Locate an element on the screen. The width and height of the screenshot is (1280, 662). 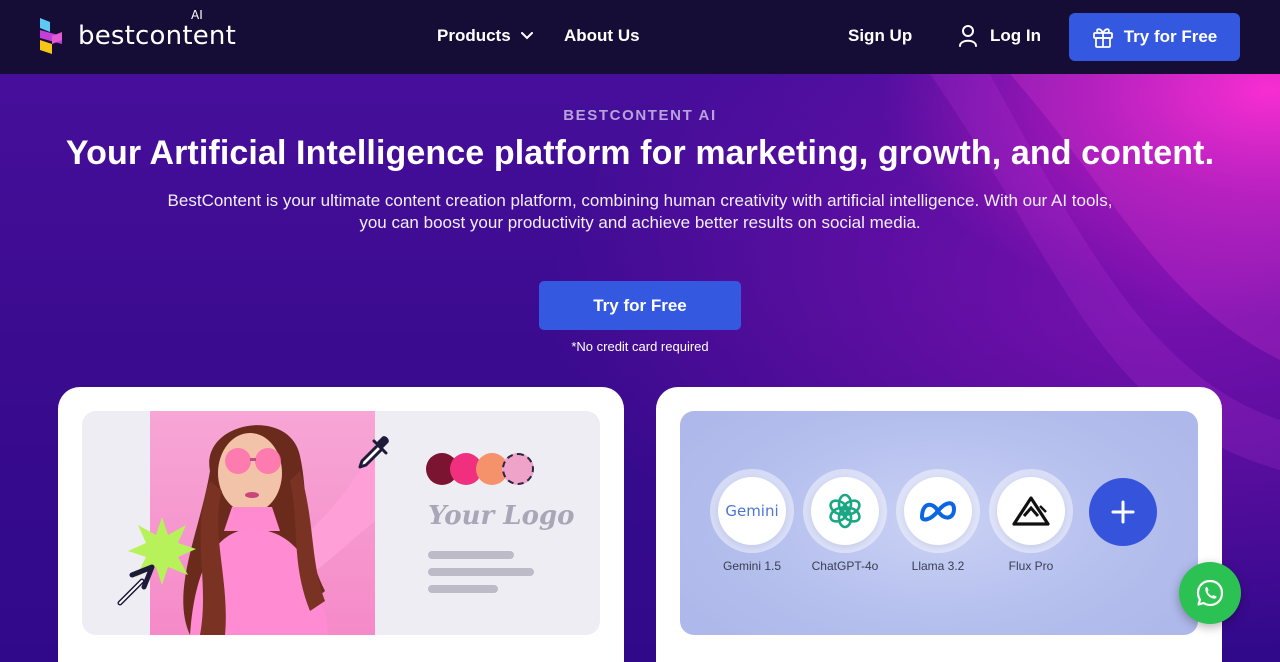
nav-about-label: About Us is located at coordinates (602, 35).